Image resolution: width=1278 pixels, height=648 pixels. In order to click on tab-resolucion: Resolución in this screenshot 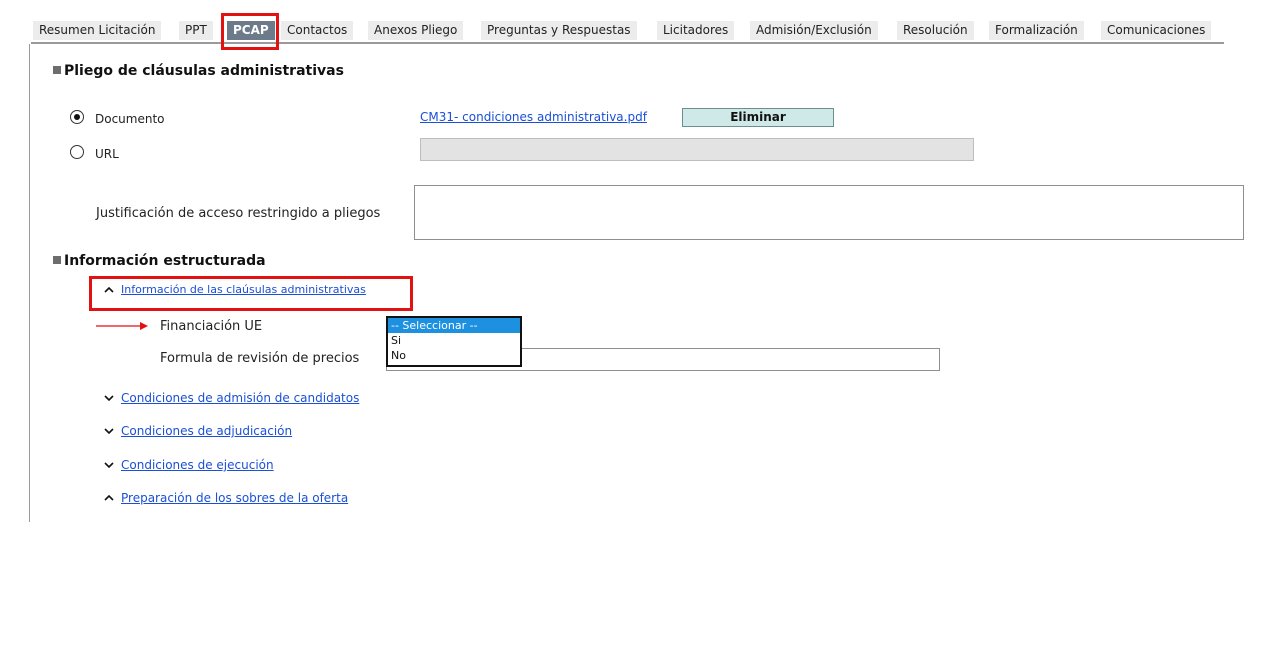, I will do `click(935, 30)`.